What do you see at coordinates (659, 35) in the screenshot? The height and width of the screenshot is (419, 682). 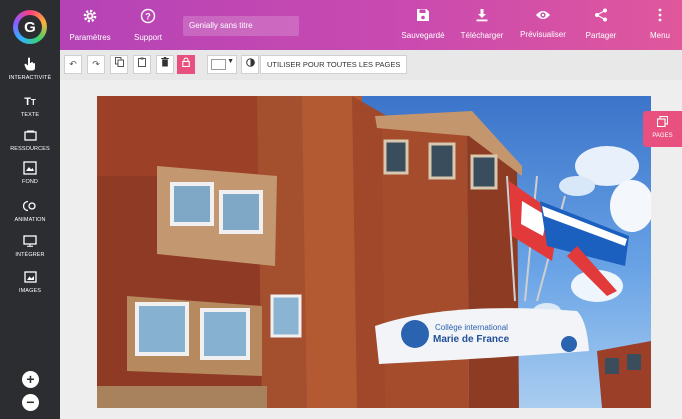 I see `menu-label: Menu` at bounding box center [659, 35].